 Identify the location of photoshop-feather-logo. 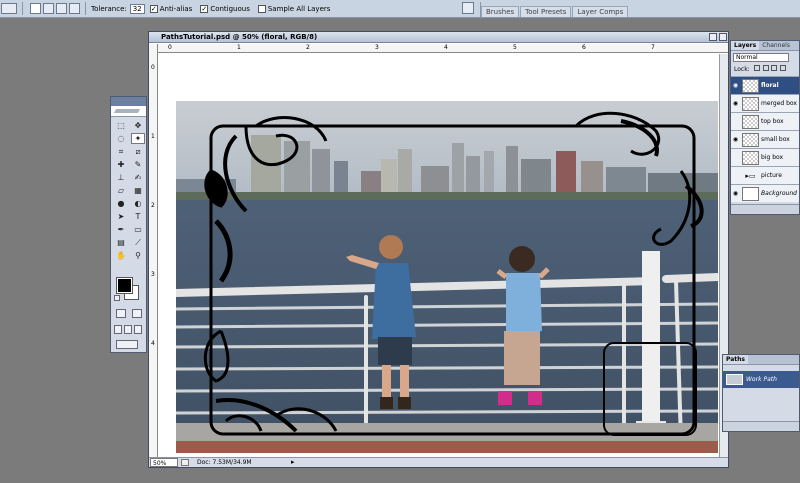
(128, 111).